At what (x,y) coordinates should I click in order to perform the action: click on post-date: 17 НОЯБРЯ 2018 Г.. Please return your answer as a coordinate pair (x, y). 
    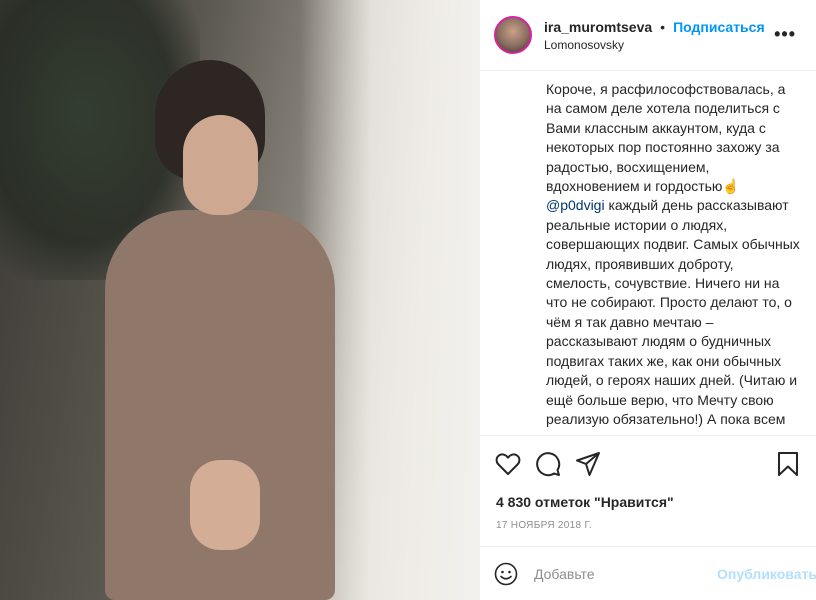
    Looking at the image, I should click on (544, 525).